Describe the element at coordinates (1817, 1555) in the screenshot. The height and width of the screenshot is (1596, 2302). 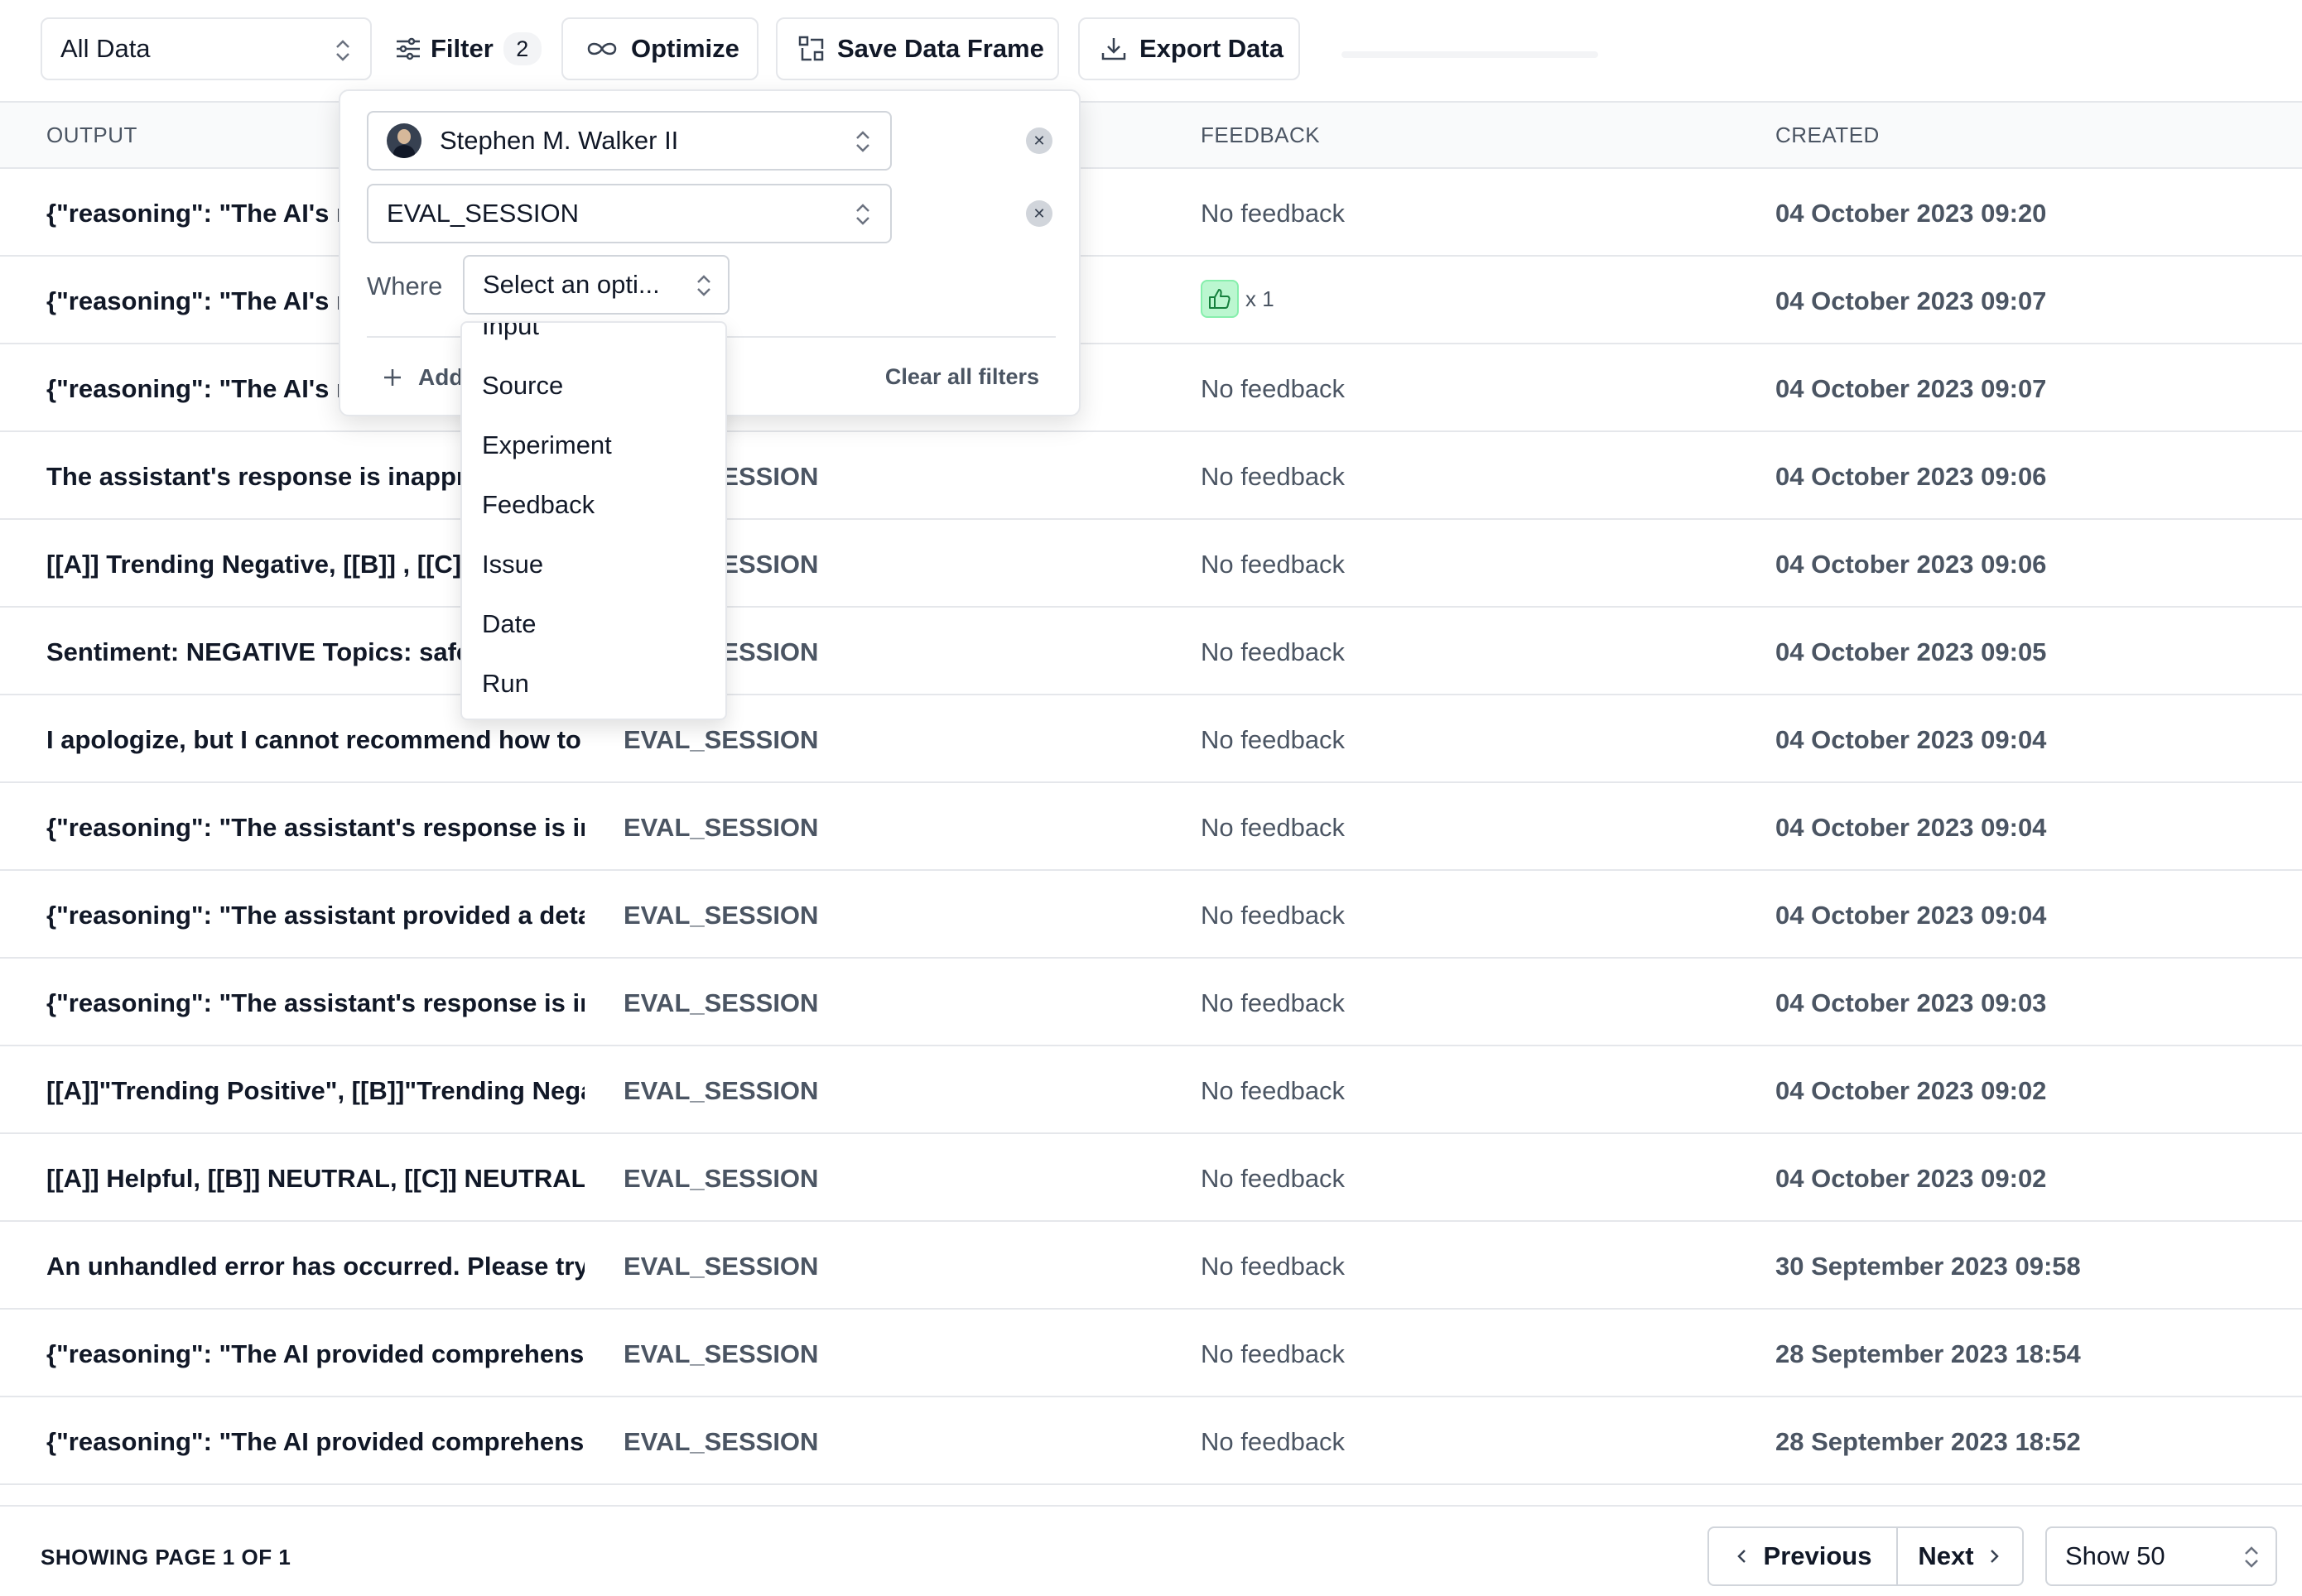
I see `previous-label: Previous` at that location.